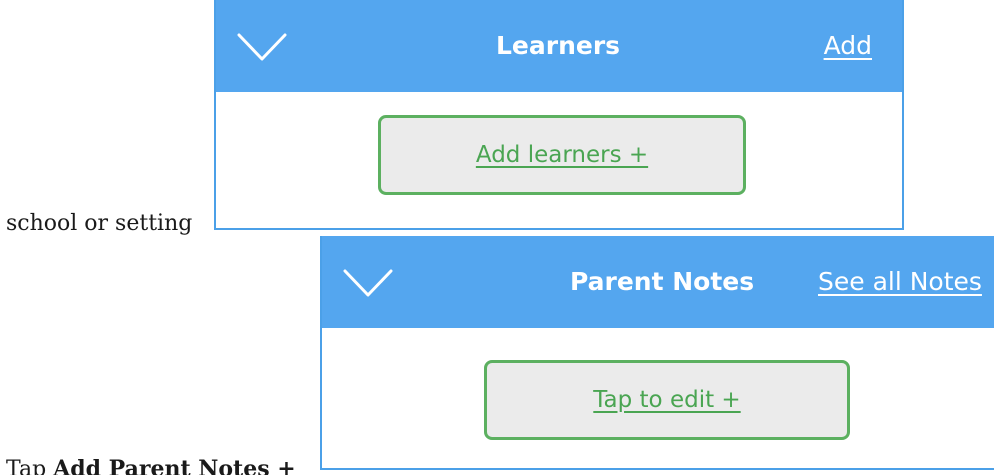 This screenshot has width=994, height=475. What do you see at coordinates (174, 465) in the screenshot?
I see `body-text-bold: Add Parent Notes +` at bounding box center [174, 465].